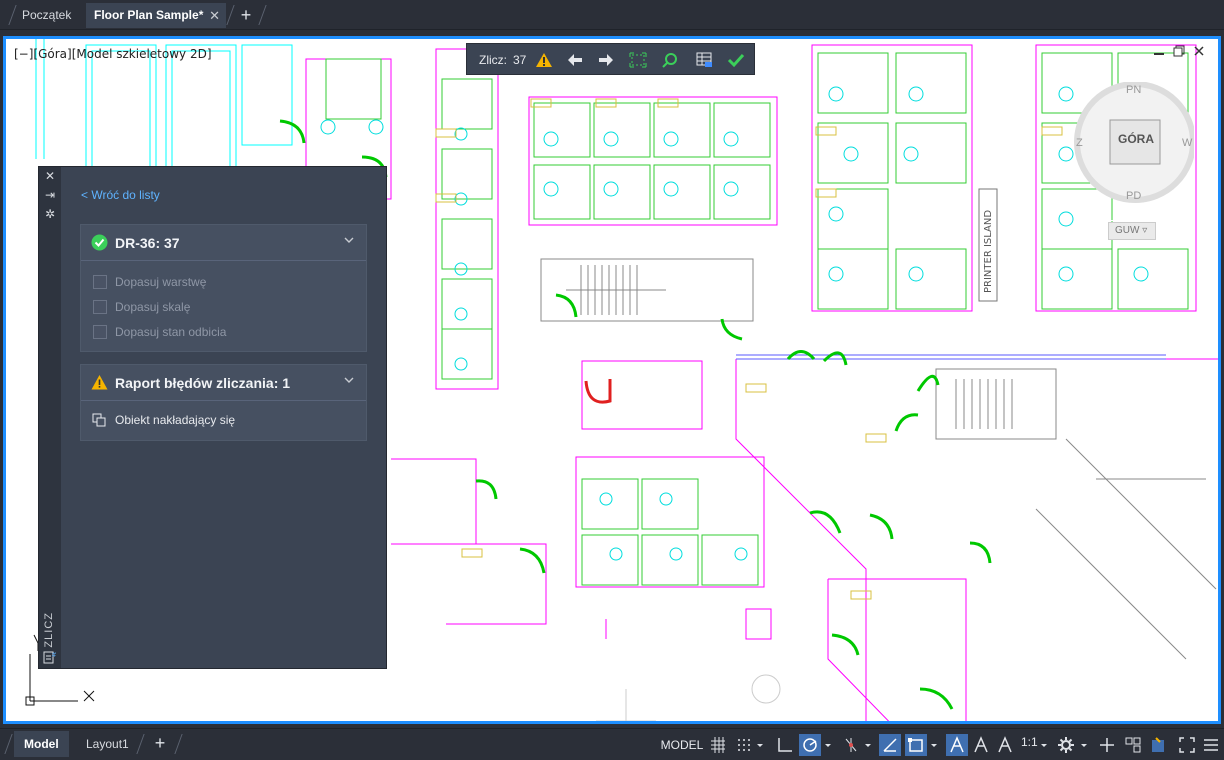 Image resolution: width=1224 pixels, height=760 pixels. I want to click on grid-icon, so click(718, 745).